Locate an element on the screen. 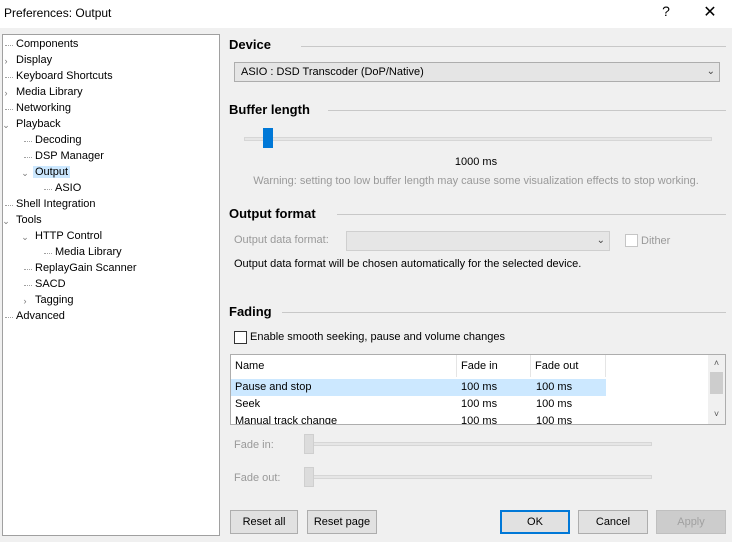 Image resolution: width=732 pixels, height=542 pixels. tree-item-label: Components is located at coordinates (47, 44).